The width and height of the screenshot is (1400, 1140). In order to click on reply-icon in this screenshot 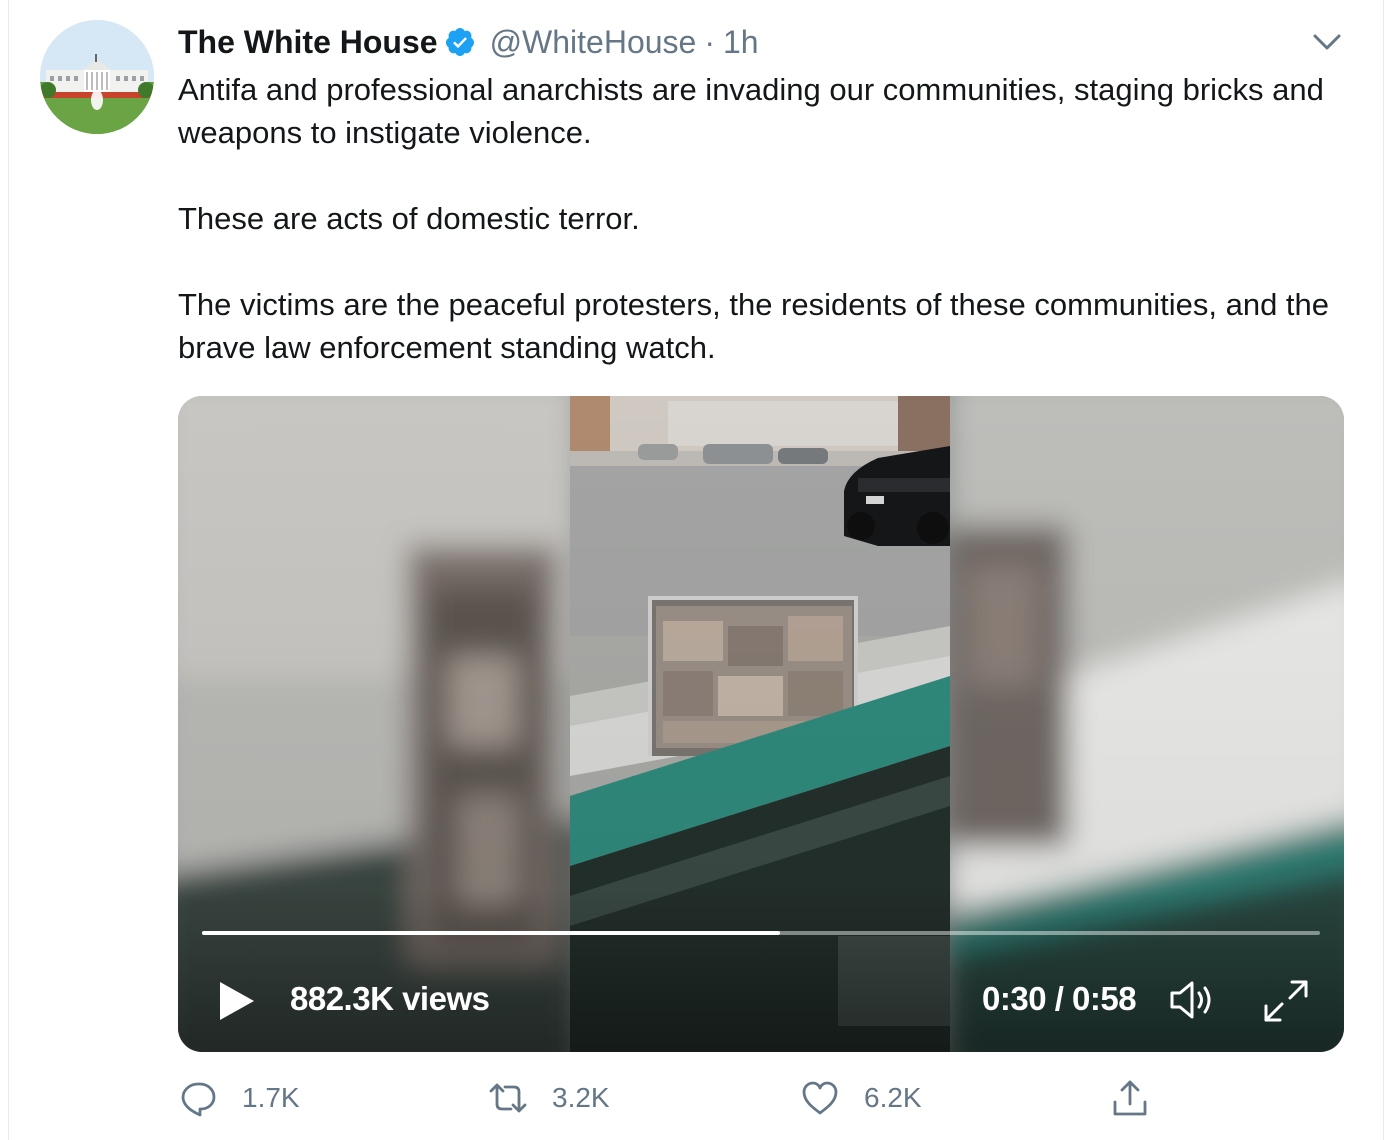, I will do `click(198, 1099)`.